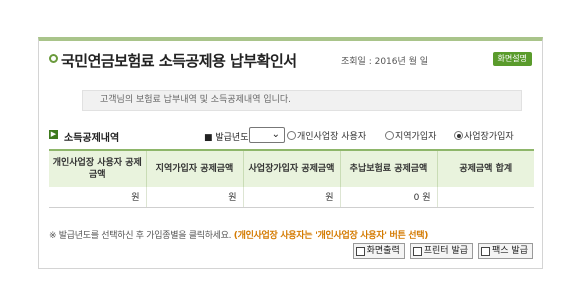 This screenshot has width=579, height=307. Describe the element at coordinates (275, 134) in the screenshot. I see `chevron-down-icon: ⌄` at that location.